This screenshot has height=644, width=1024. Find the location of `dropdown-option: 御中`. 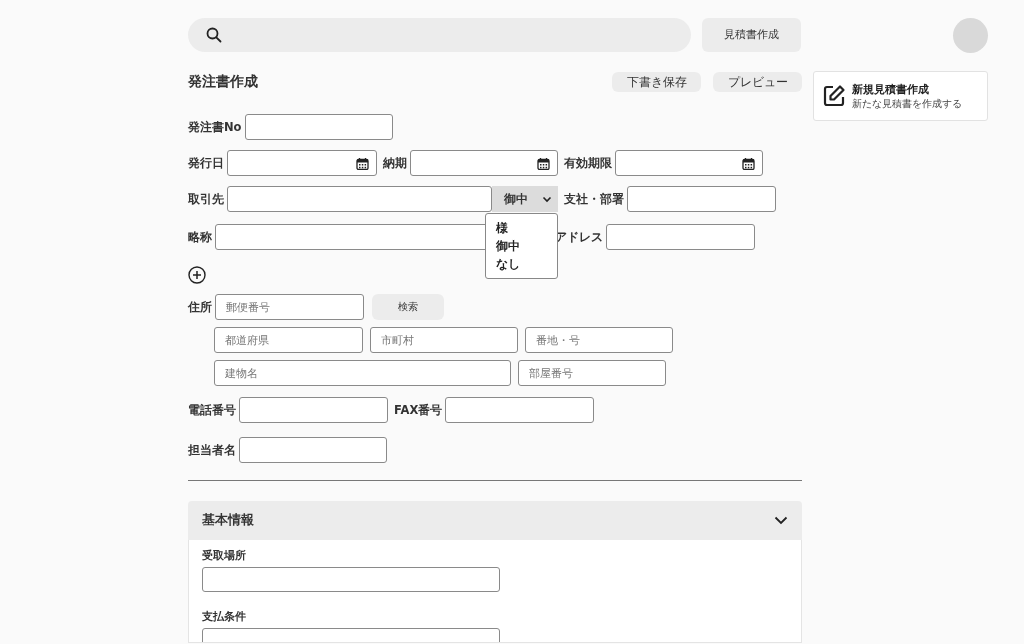

dropdown-option: 御中 is located at coordinates (508, 246).